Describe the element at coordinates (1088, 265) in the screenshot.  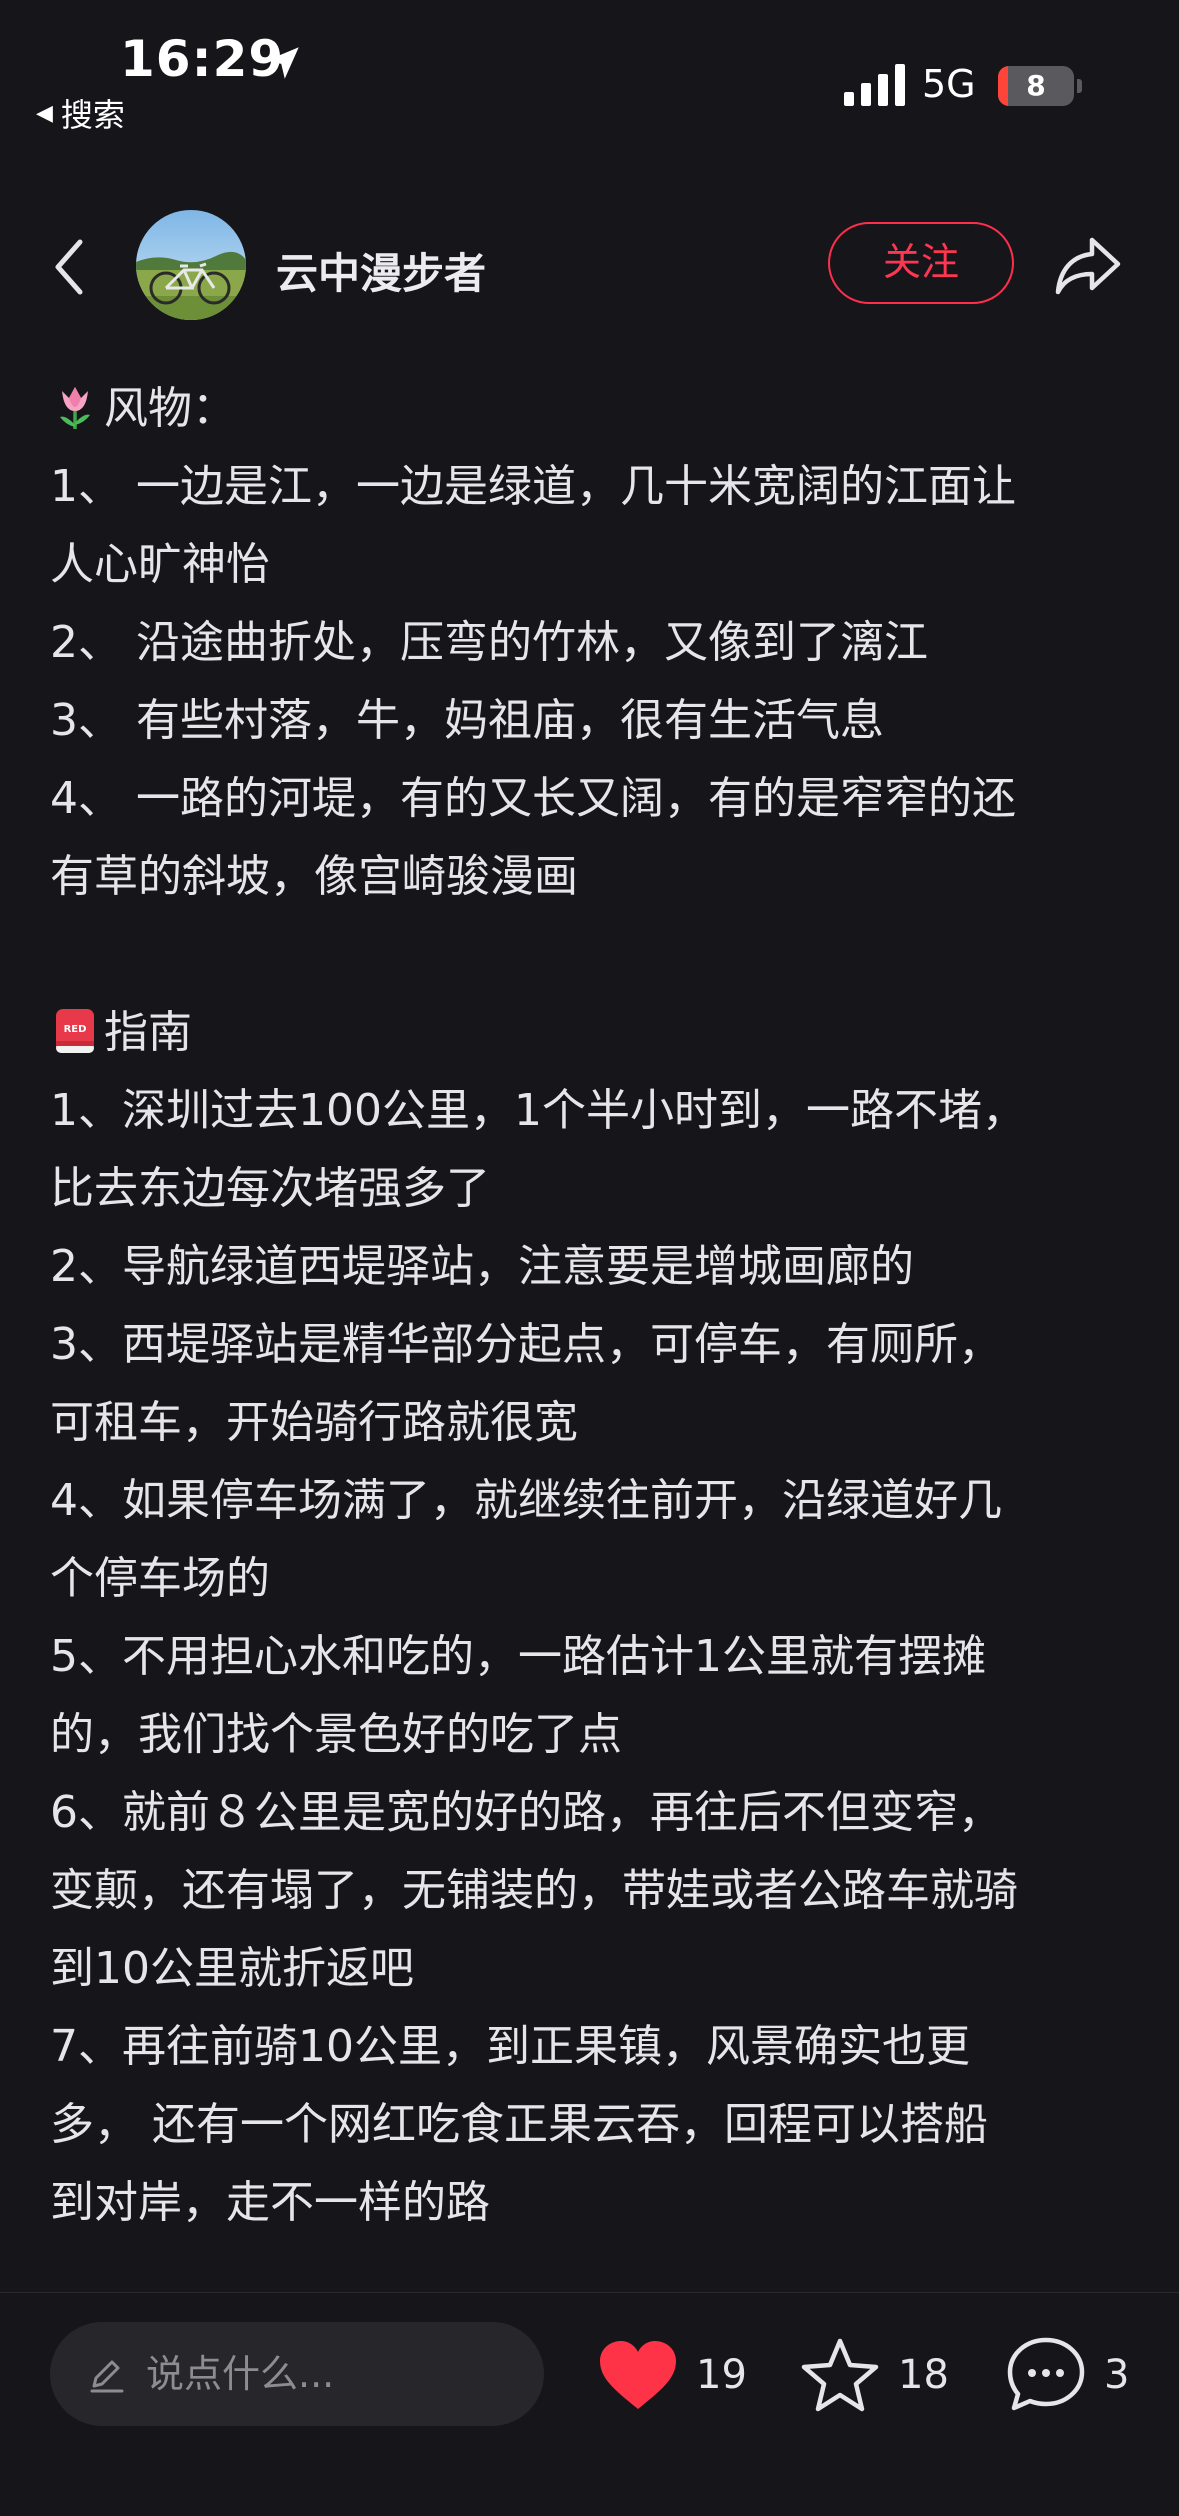
I see `share-icon` at that location.